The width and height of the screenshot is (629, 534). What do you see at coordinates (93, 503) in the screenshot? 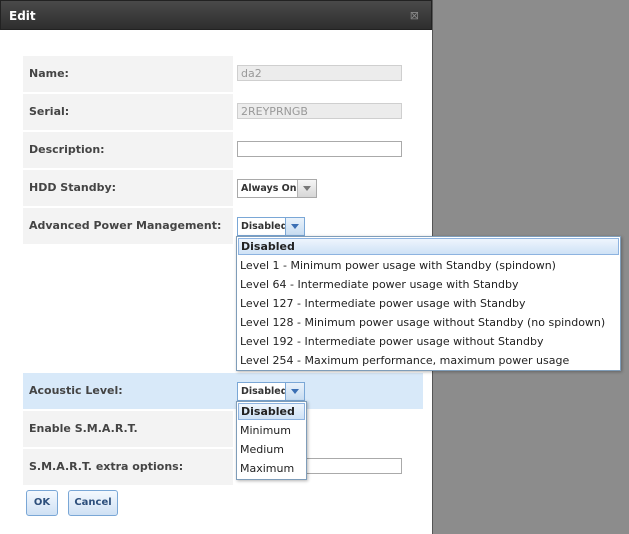
I see `cancel-button: Cancel` at bounding box center [93, 503].